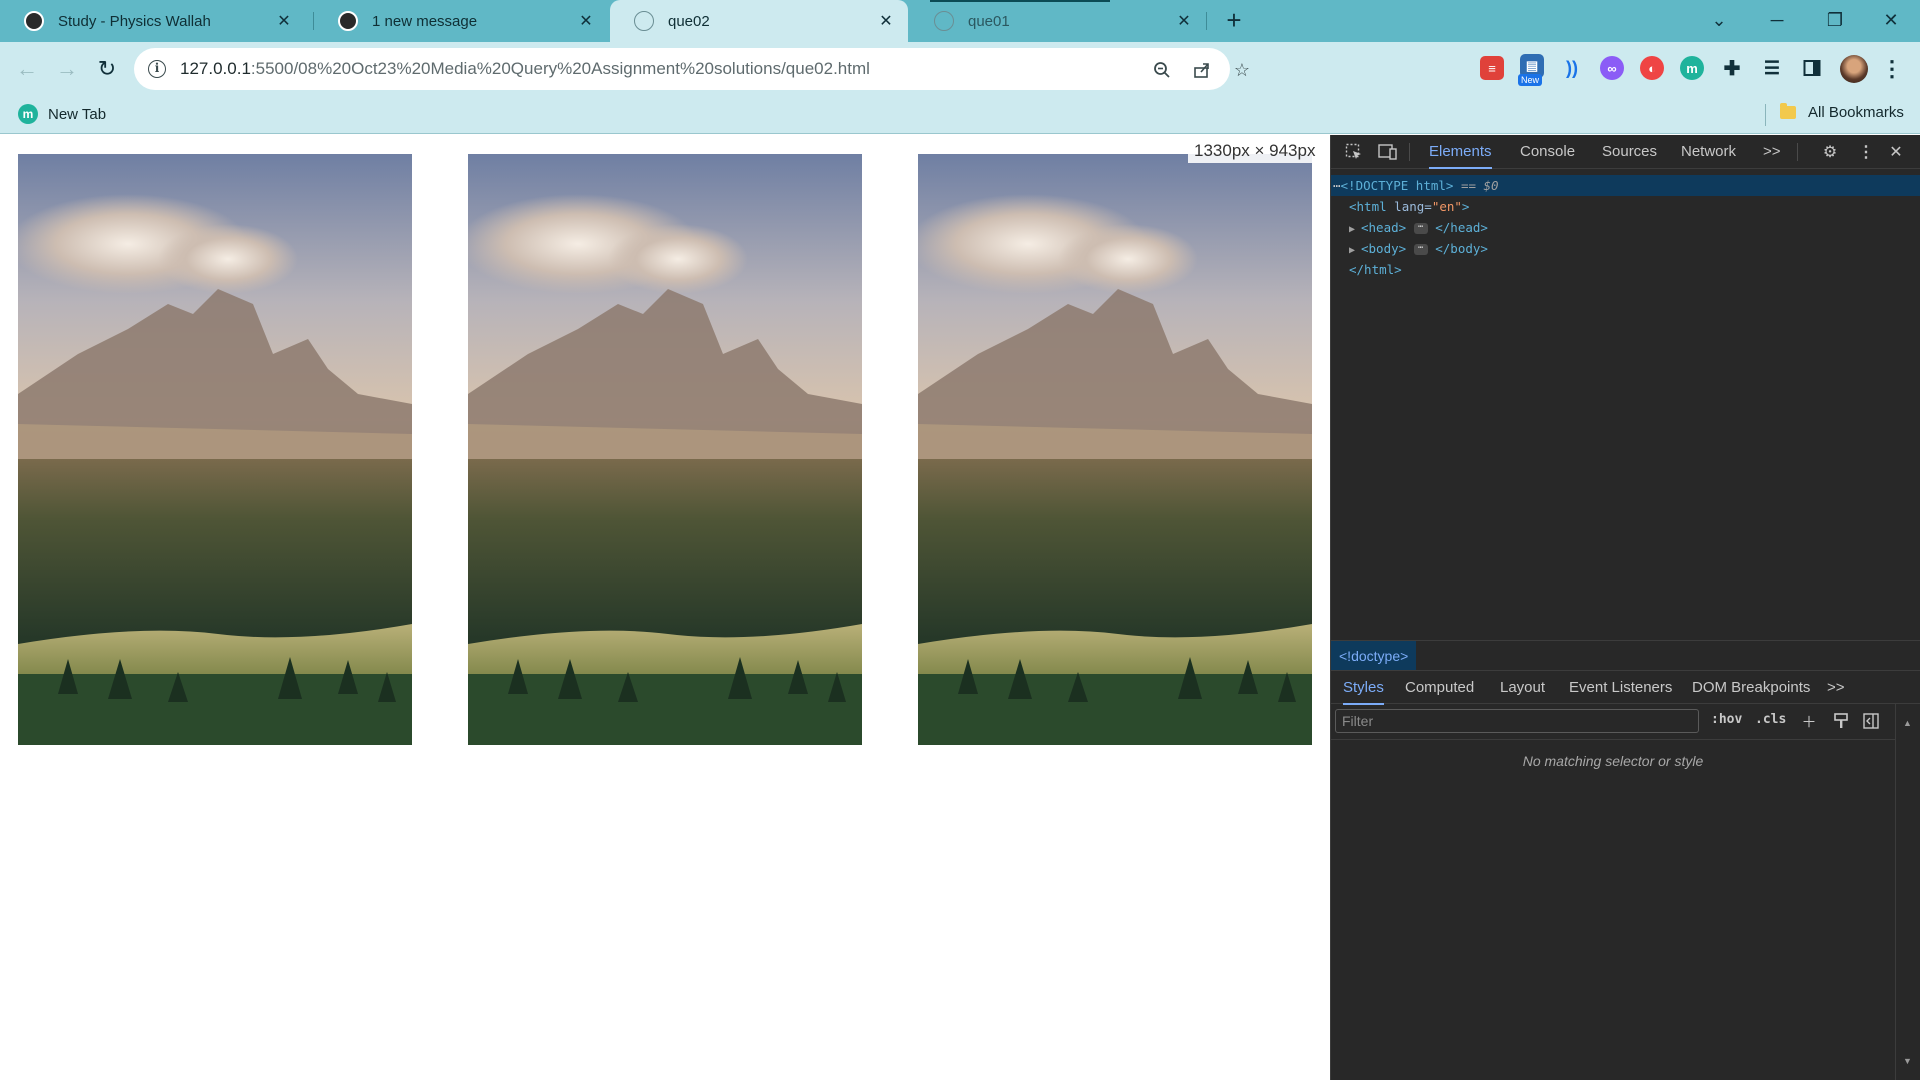  What do you see at coordinates (1162, 70) in the screenshot?
I see `zoom-icon` at bounding box center [1162, 70].